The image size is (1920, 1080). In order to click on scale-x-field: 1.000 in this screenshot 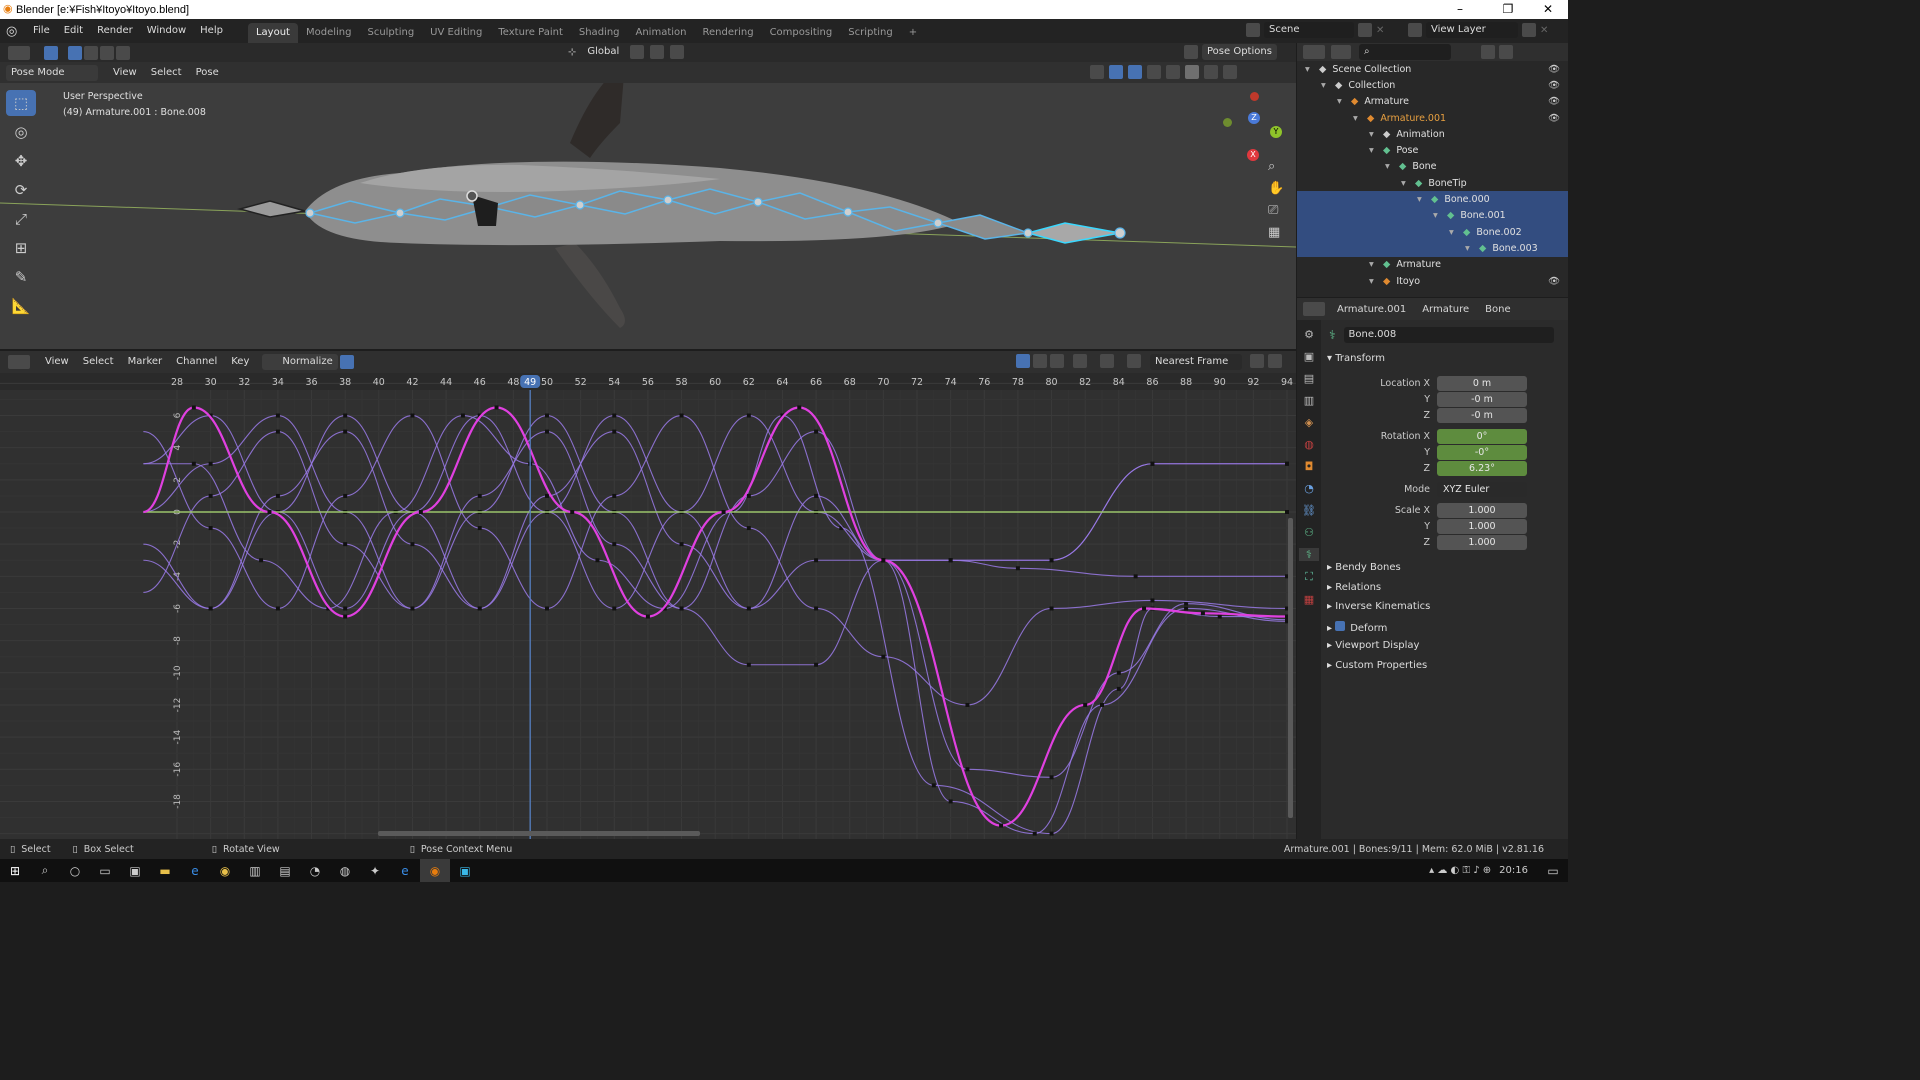, I will do `click(1482, 510)`.